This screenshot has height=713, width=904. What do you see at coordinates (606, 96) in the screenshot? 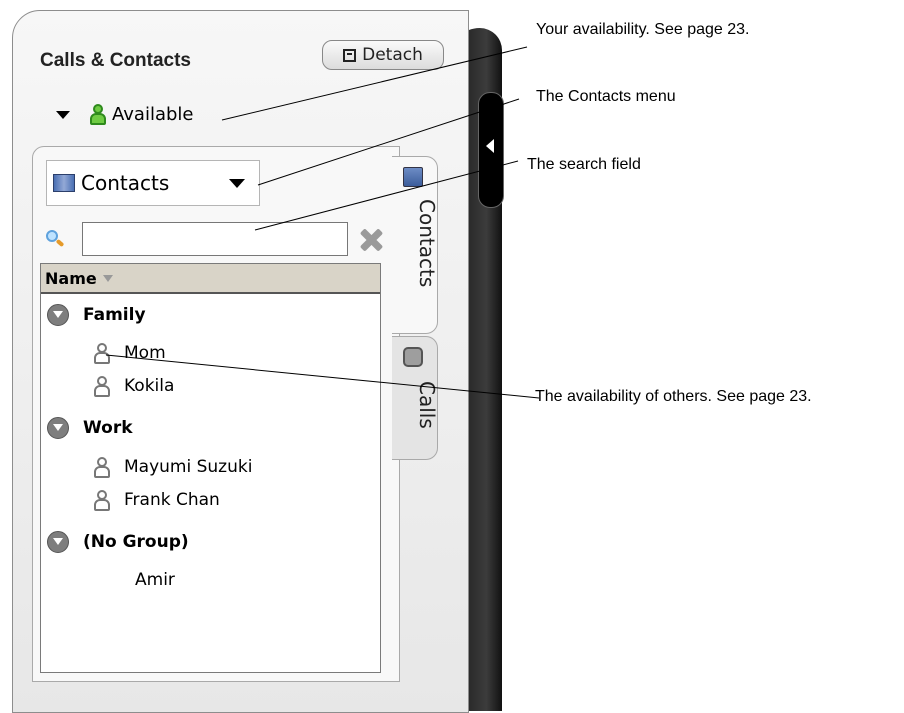
I see `callout-contacts-menu: The Contacts menu` at bounding box center [606, 96].